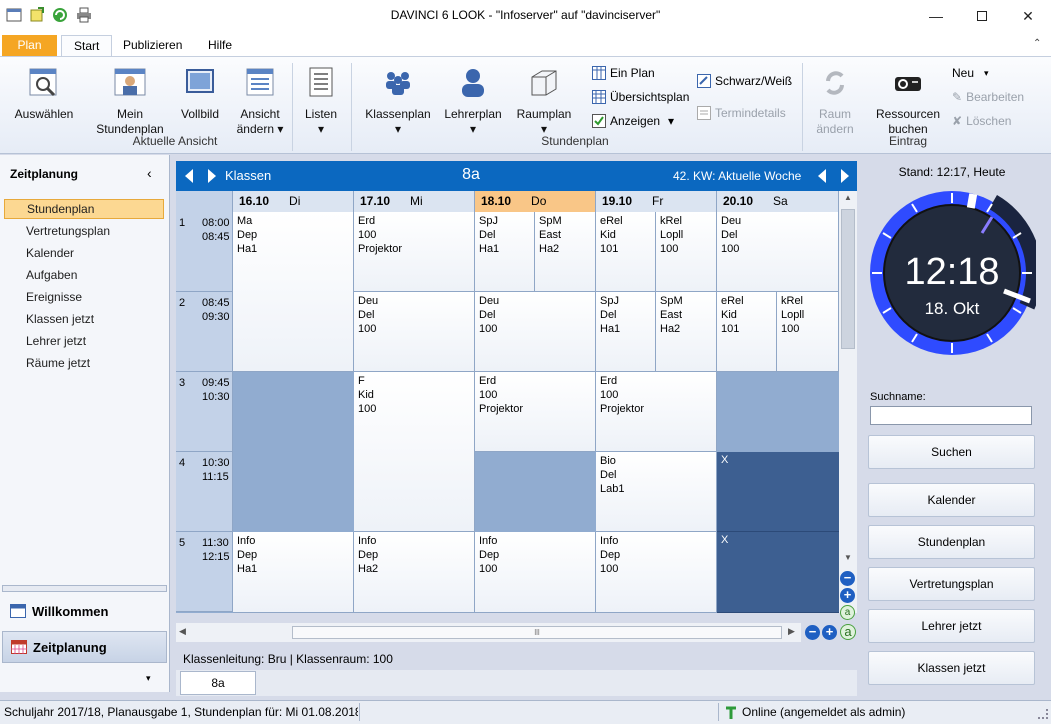 This screenshot has width=1051, height=724. I want to click on font-larger-icon: a, so click(848, 632).